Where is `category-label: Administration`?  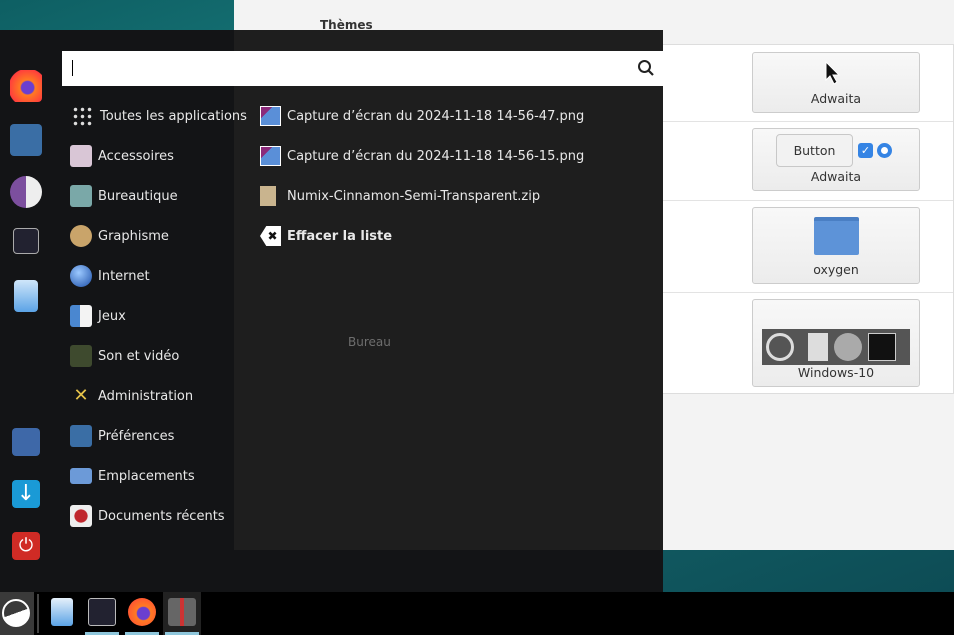
category-label: Administration is located at coordinates (146, 396).